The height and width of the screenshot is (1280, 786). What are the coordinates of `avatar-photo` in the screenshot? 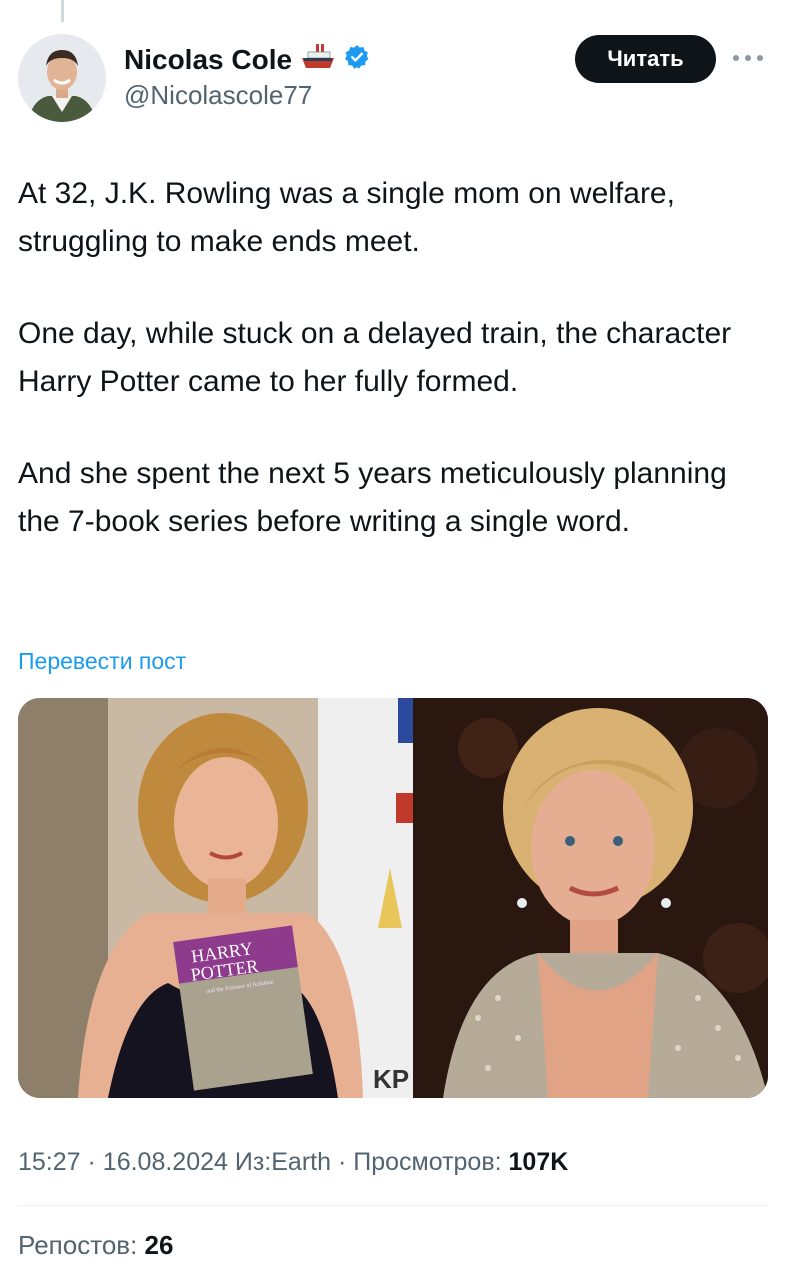 It's located at (62, 78).